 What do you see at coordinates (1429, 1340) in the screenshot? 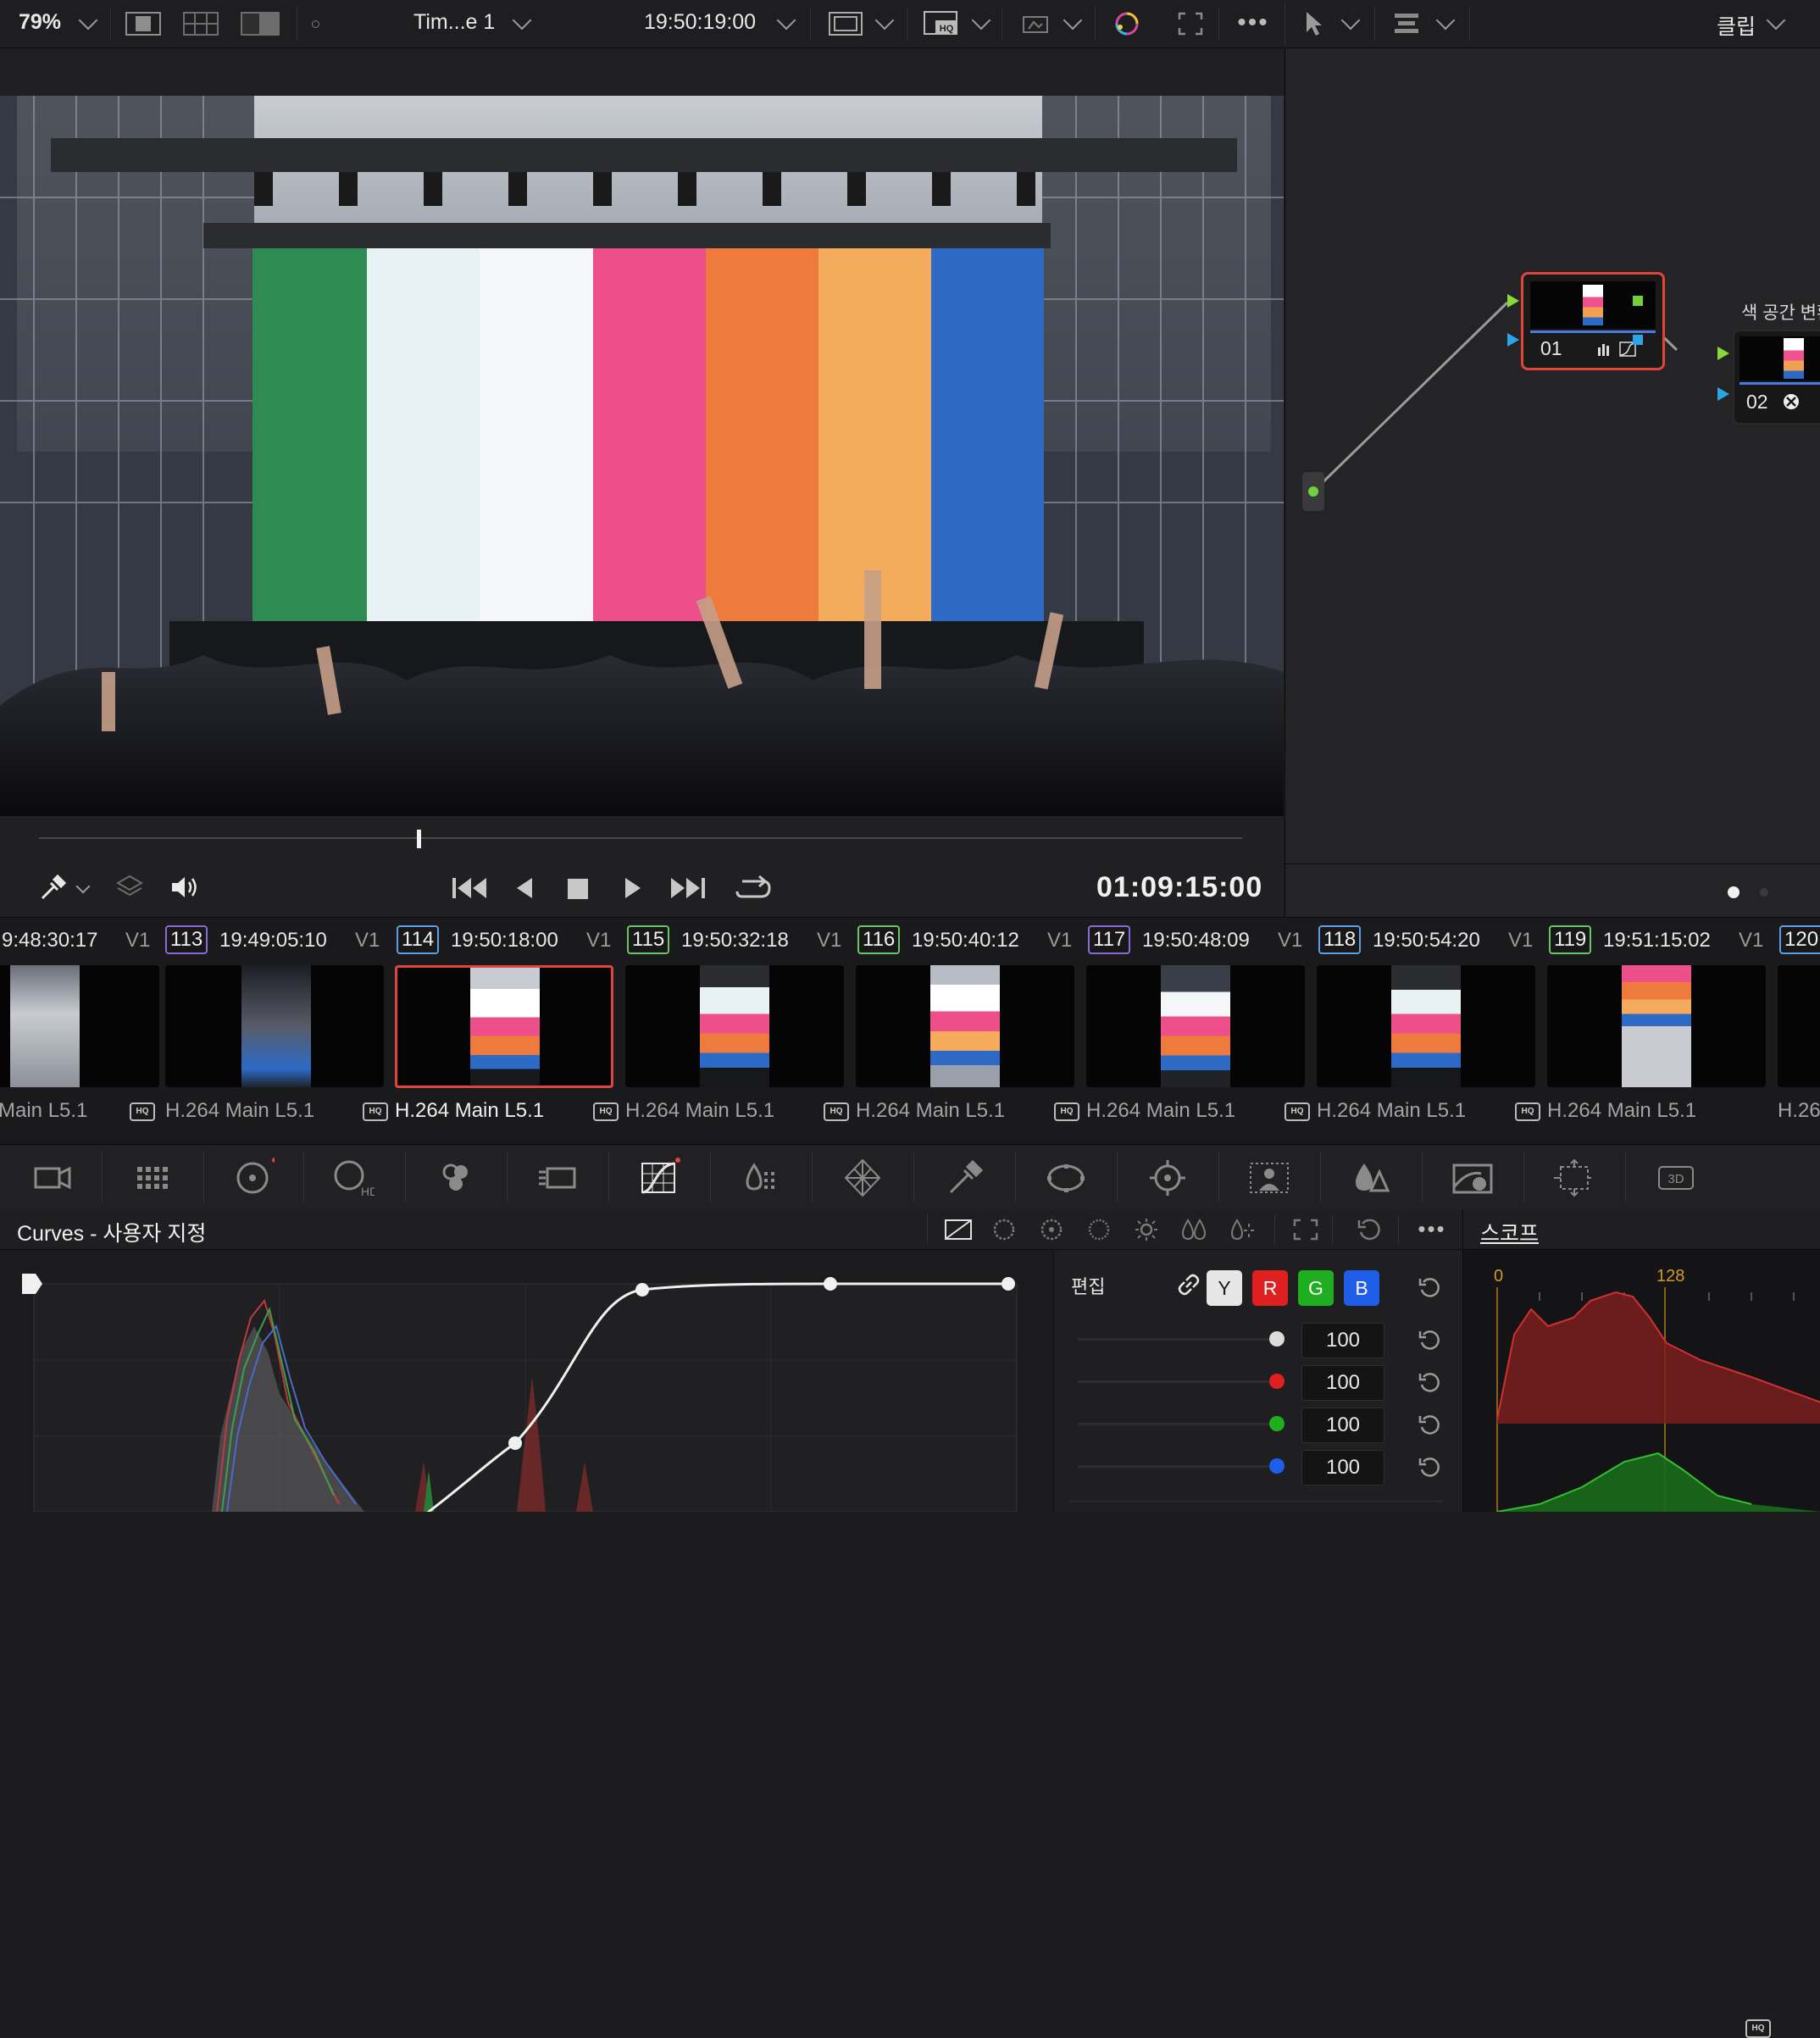
I see `intensity-reset-y-icon` at bounding box center [1429, 1340].